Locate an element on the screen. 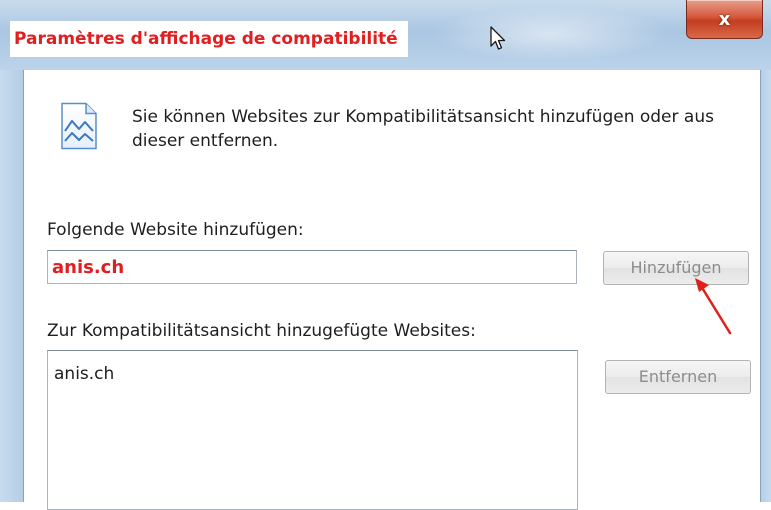 This screenshot has height=510, width=771. close-icon: x is located at coordinates (724, 19).